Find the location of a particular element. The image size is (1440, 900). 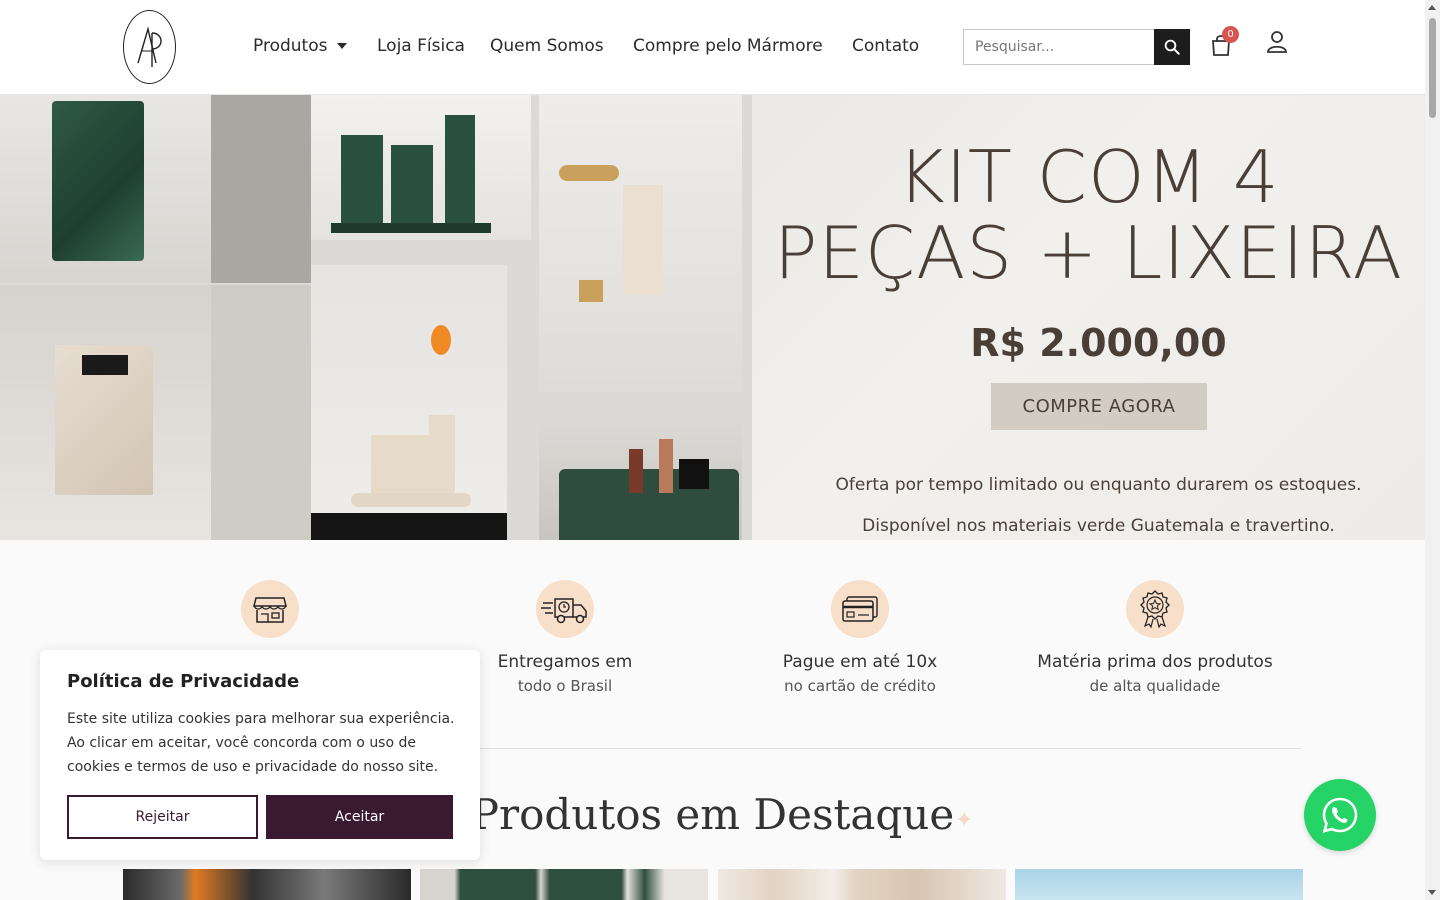

search-form is located at coordinates (1076, 47).